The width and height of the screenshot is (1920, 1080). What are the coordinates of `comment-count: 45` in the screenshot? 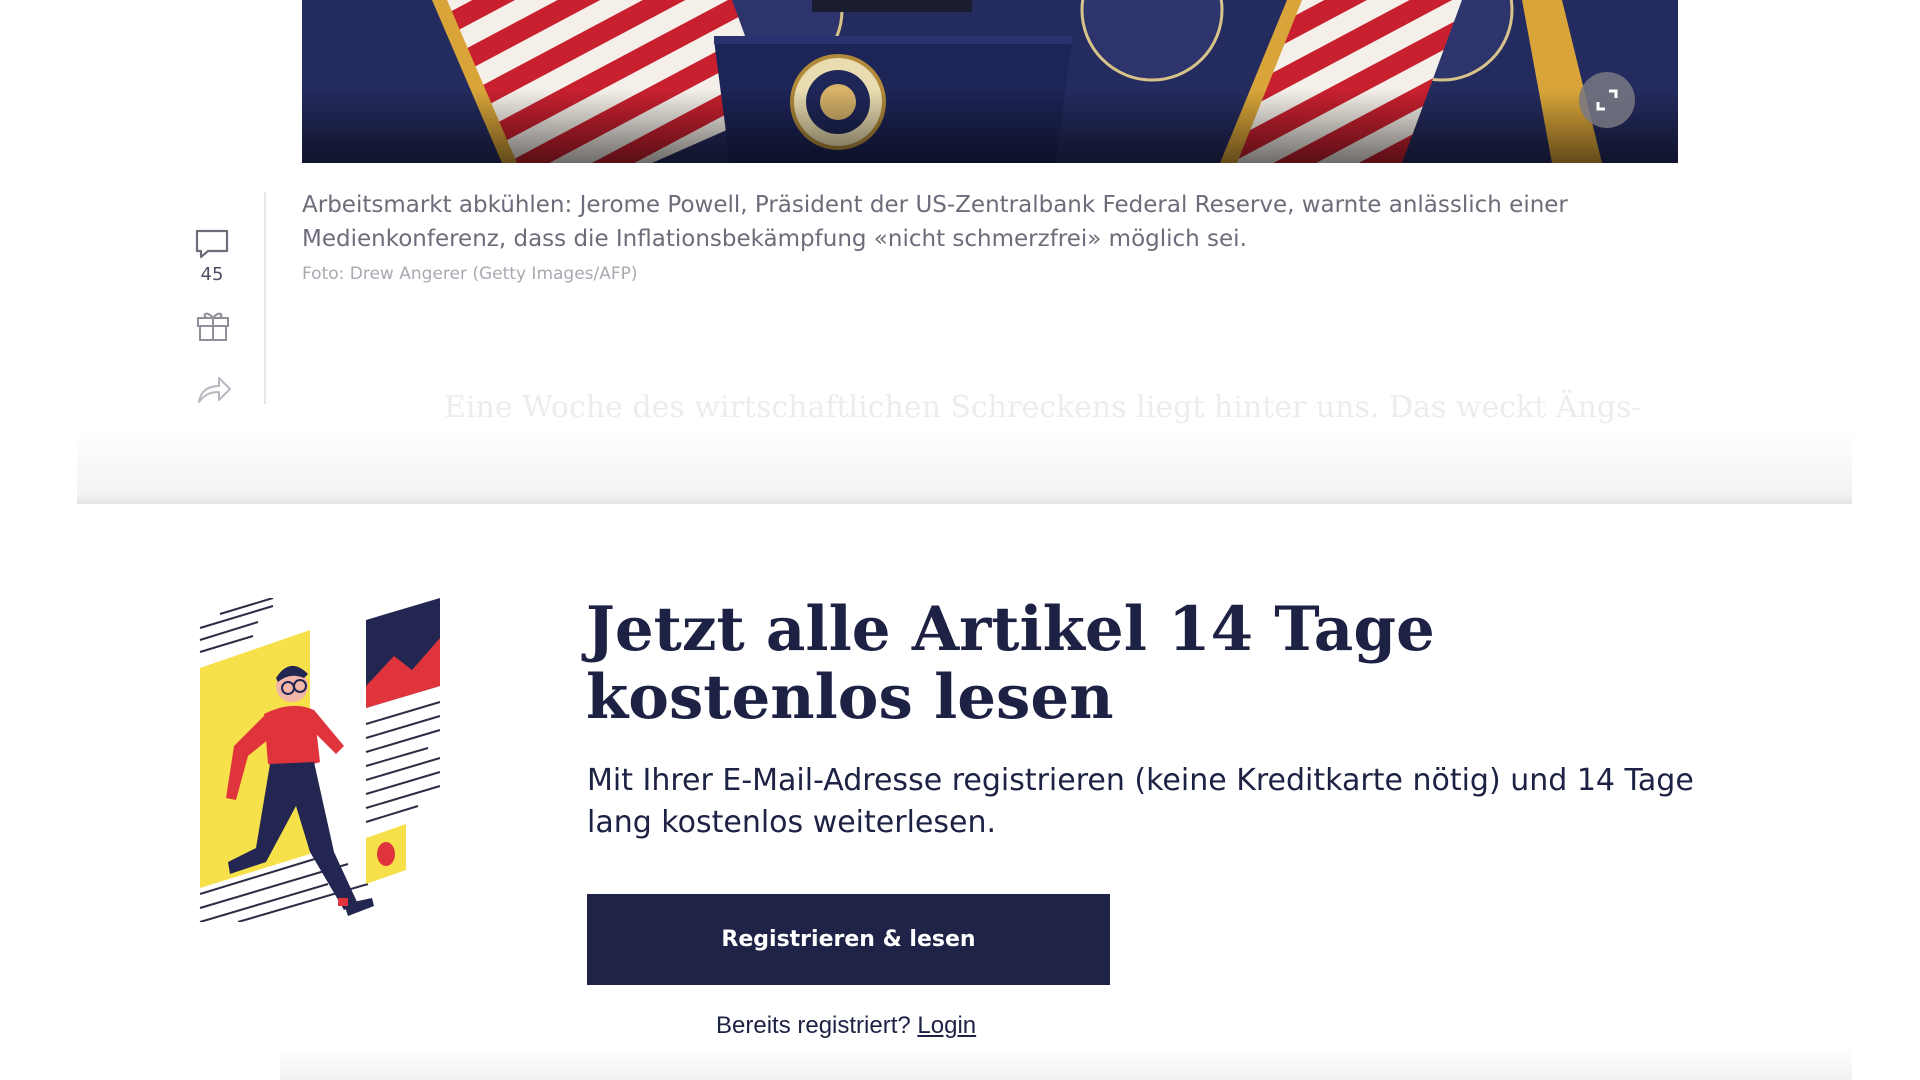 It's located at (212, 274).